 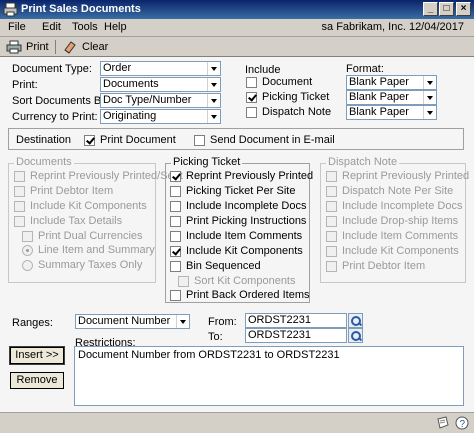 I want to click on pick-kit-components-checkbox, so click(x=175, y=251).